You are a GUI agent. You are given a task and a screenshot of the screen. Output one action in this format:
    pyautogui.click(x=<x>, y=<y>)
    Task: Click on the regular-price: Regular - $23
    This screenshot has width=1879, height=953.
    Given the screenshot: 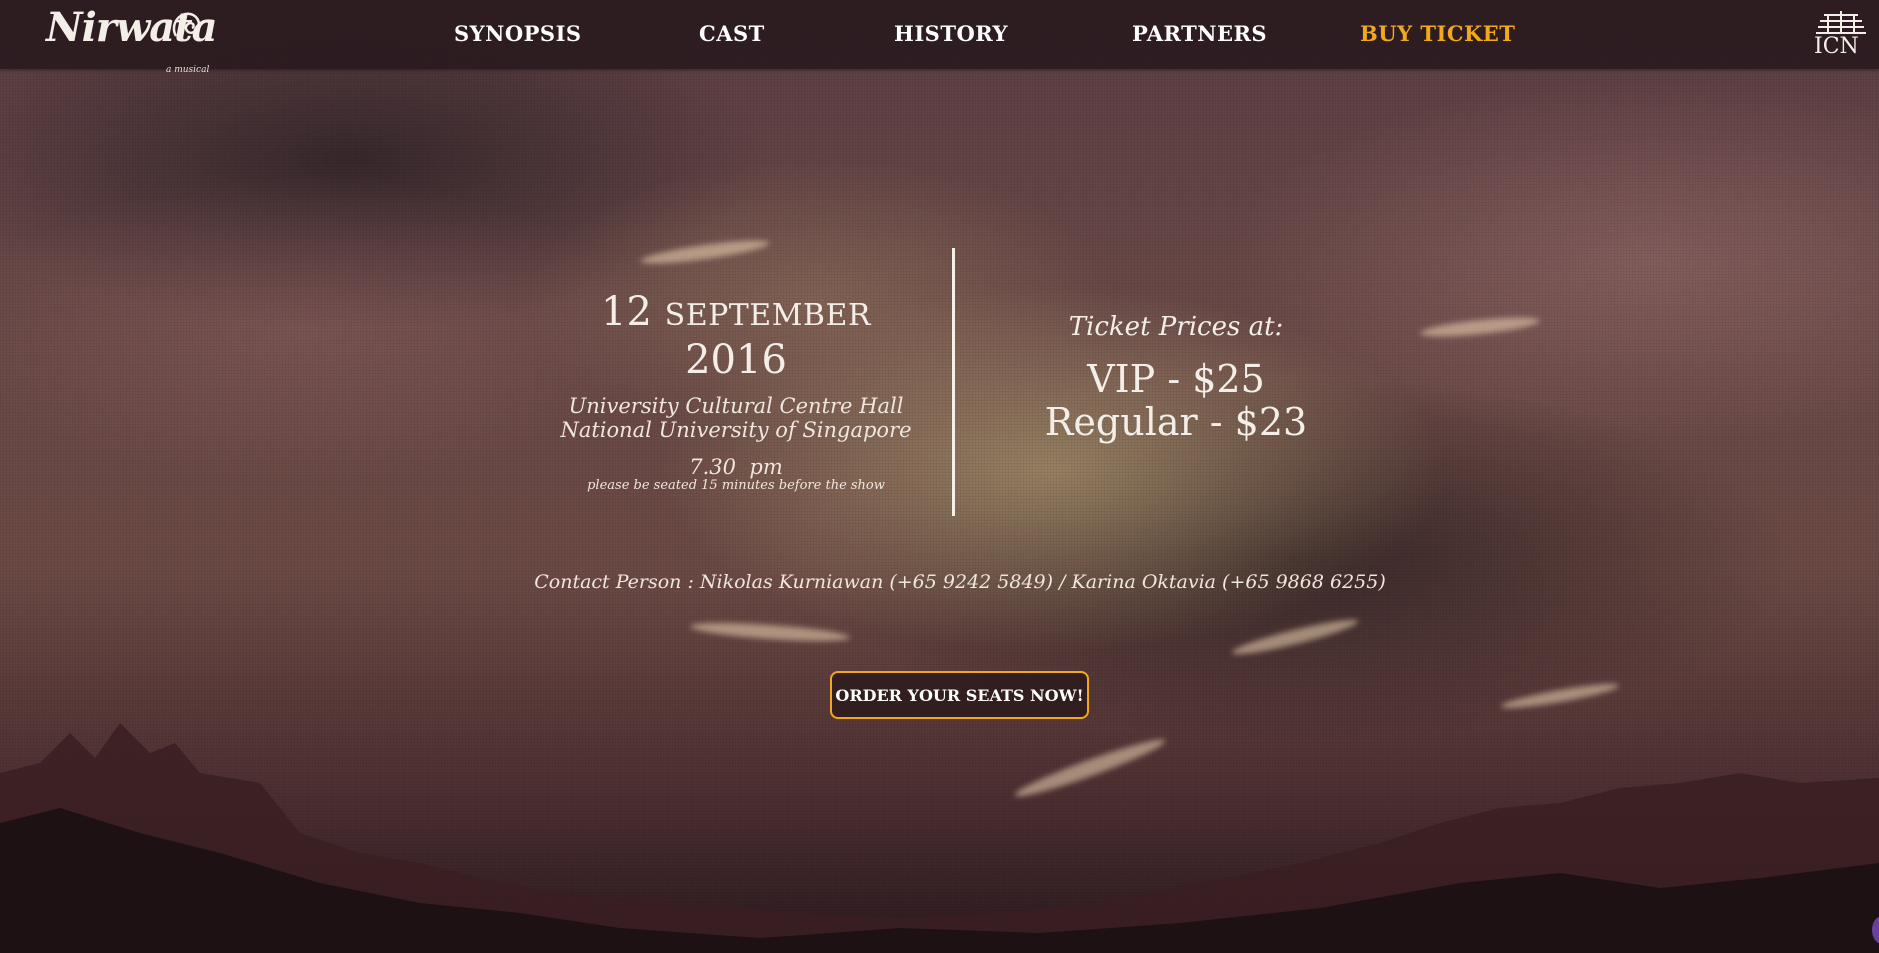 What is the action you would take?
    pyautogui.click(x=1176, y=422)
    